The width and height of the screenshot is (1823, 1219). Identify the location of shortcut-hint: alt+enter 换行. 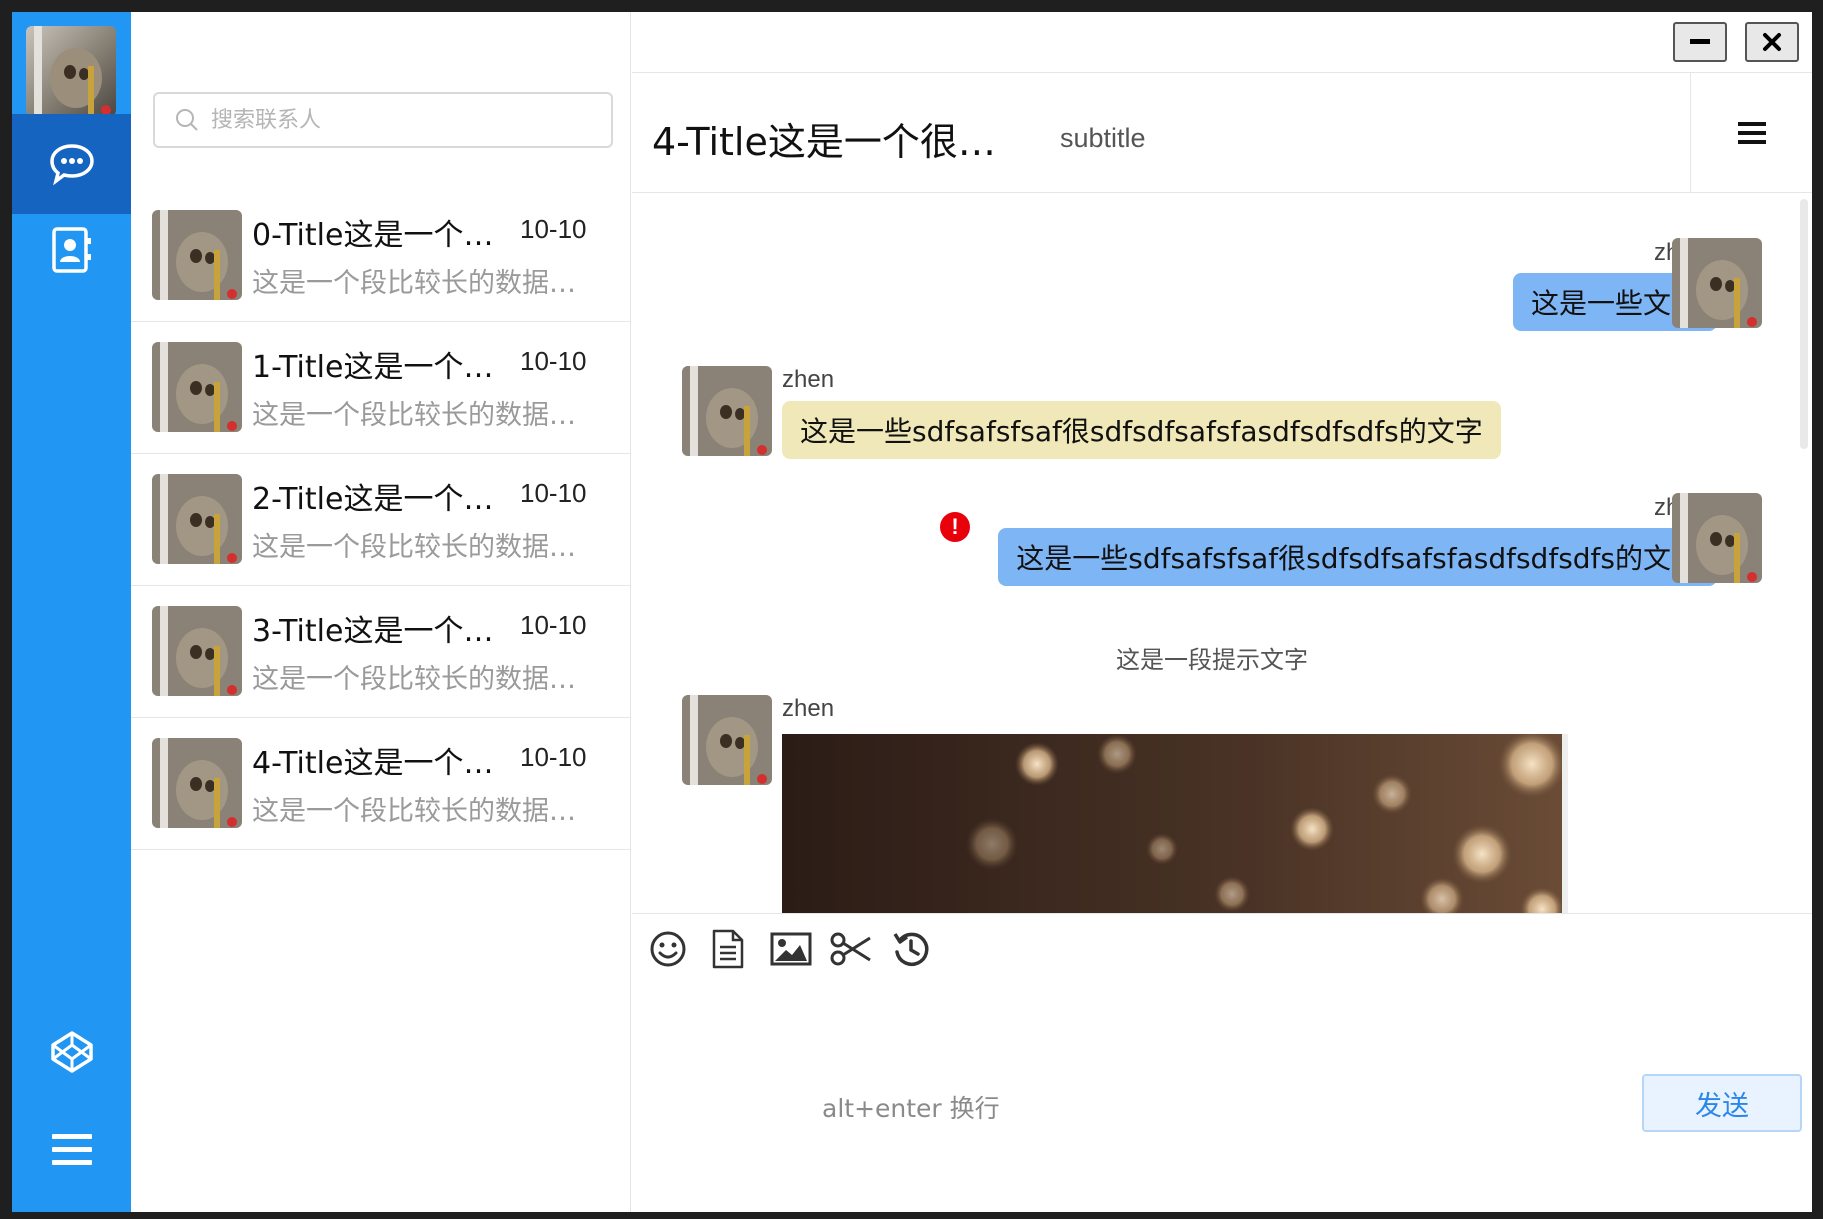
(911, 1108).